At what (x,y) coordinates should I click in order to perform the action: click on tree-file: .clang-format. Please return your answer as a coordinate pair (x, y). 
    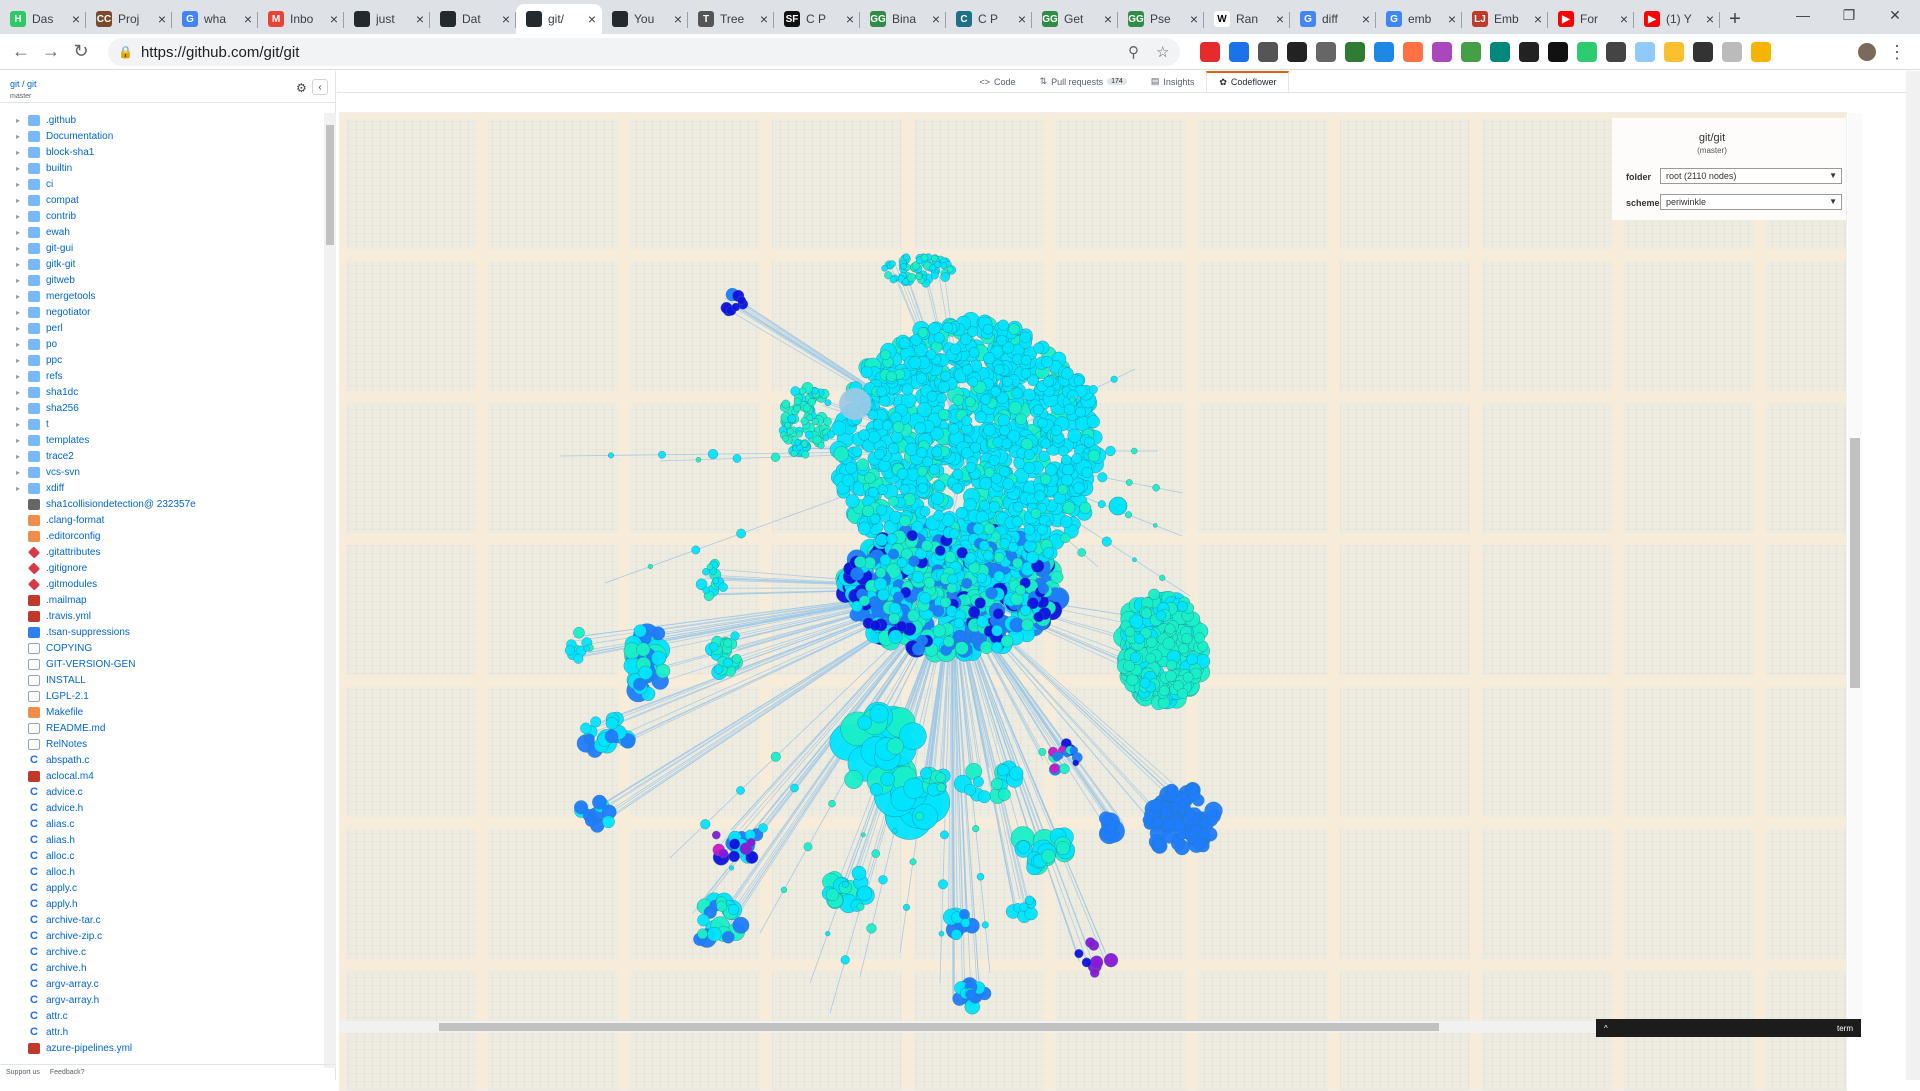
    Looking at the image, I should click on (161, 520).